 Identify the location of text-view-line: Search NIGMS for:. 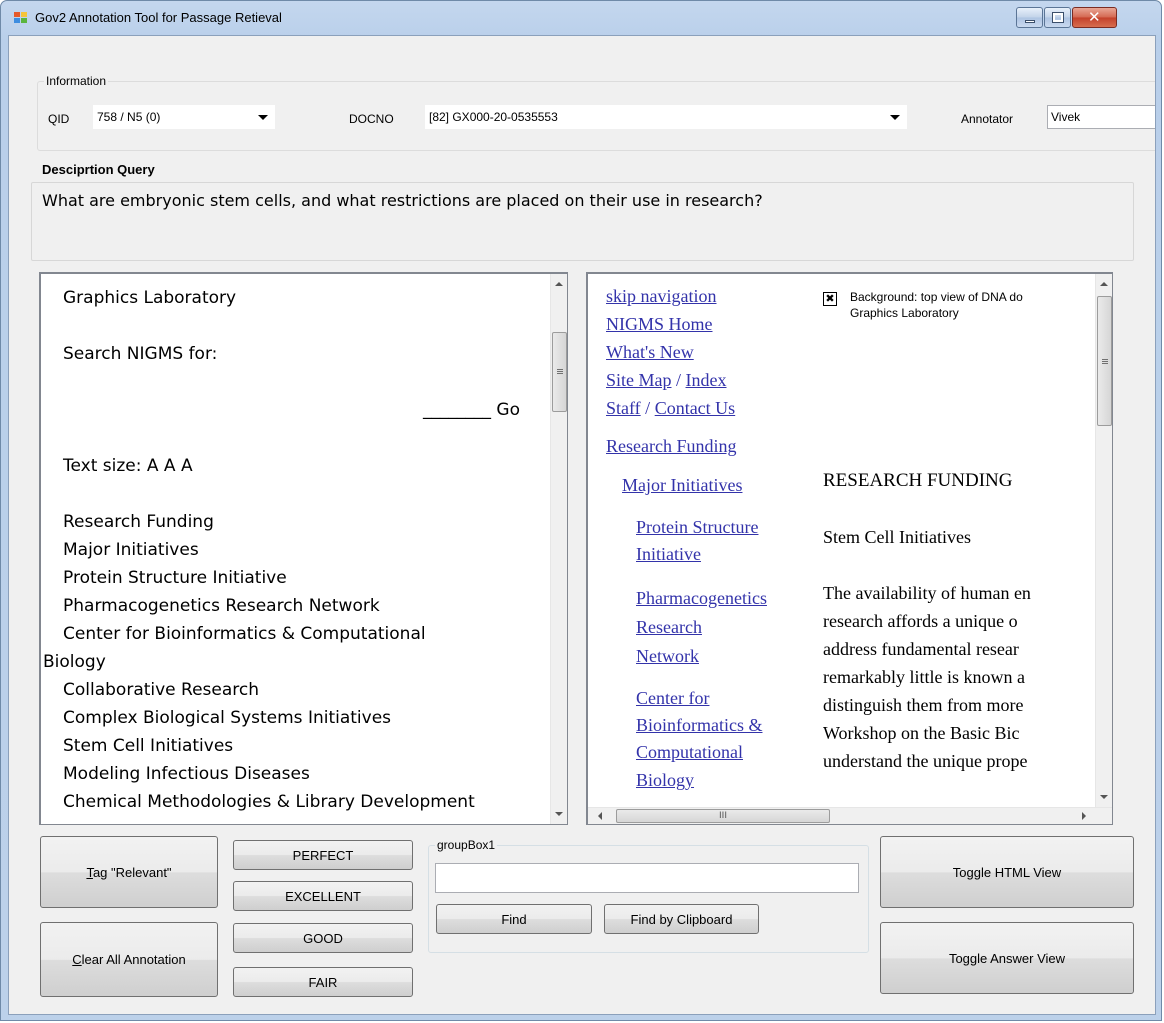
(140, 354).